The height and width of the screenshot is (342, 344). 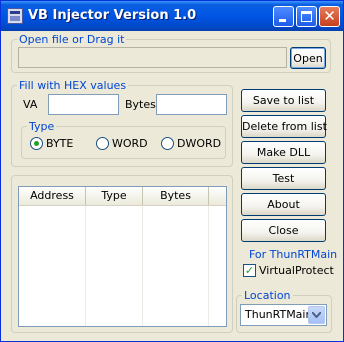 What do you see at coordinates (59, 143) in the screenshot?
I see `radio-byte-label: BYTE` at bounding box center [59, 143].